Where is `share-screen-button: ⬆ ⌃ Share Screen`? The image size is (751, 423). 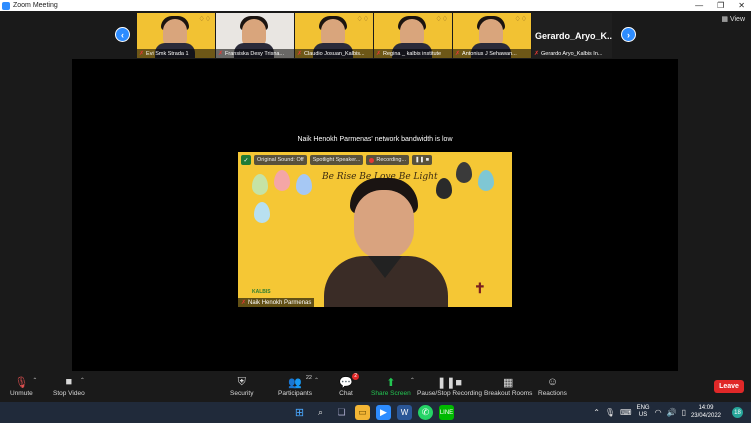 share-screen-button: ⬆ ⌃ Share Screen is located at coordinates (393, 386).